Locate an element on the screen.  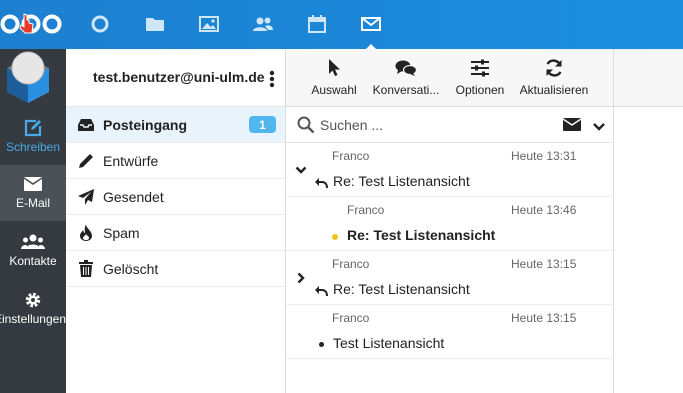
sliders-icon is located at coordinates (480, 68).